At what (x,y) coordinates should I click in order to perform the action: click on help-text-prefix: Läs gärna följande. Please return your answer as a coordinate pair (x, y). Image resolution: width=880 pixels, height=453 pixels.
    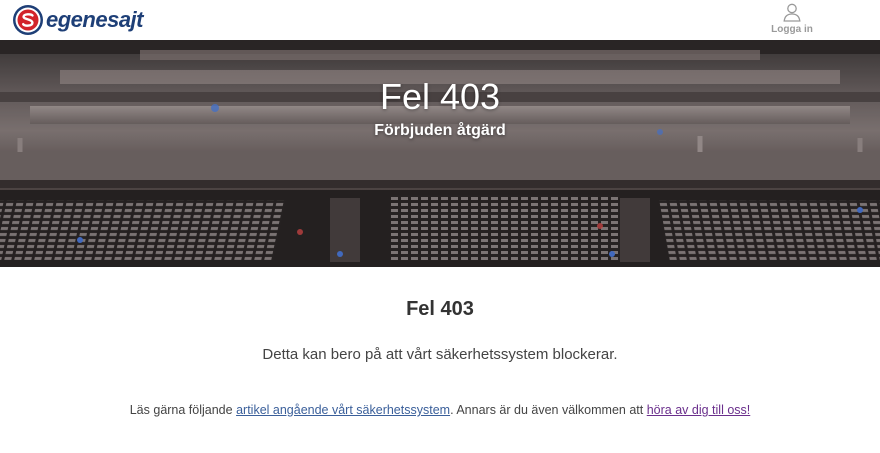
    Looking at the image, I should click on (183, 410).